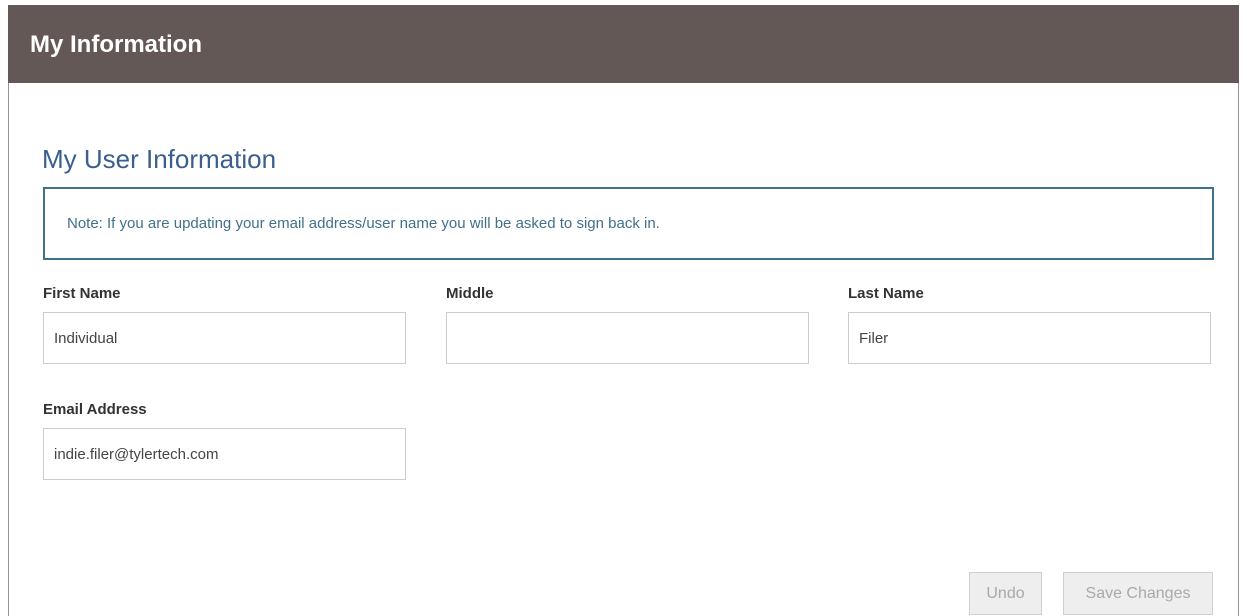  What do you see at coordinates (116, 44) in the screenshot?
I see `panel-title: My Information` at bounding box center [116, 44].